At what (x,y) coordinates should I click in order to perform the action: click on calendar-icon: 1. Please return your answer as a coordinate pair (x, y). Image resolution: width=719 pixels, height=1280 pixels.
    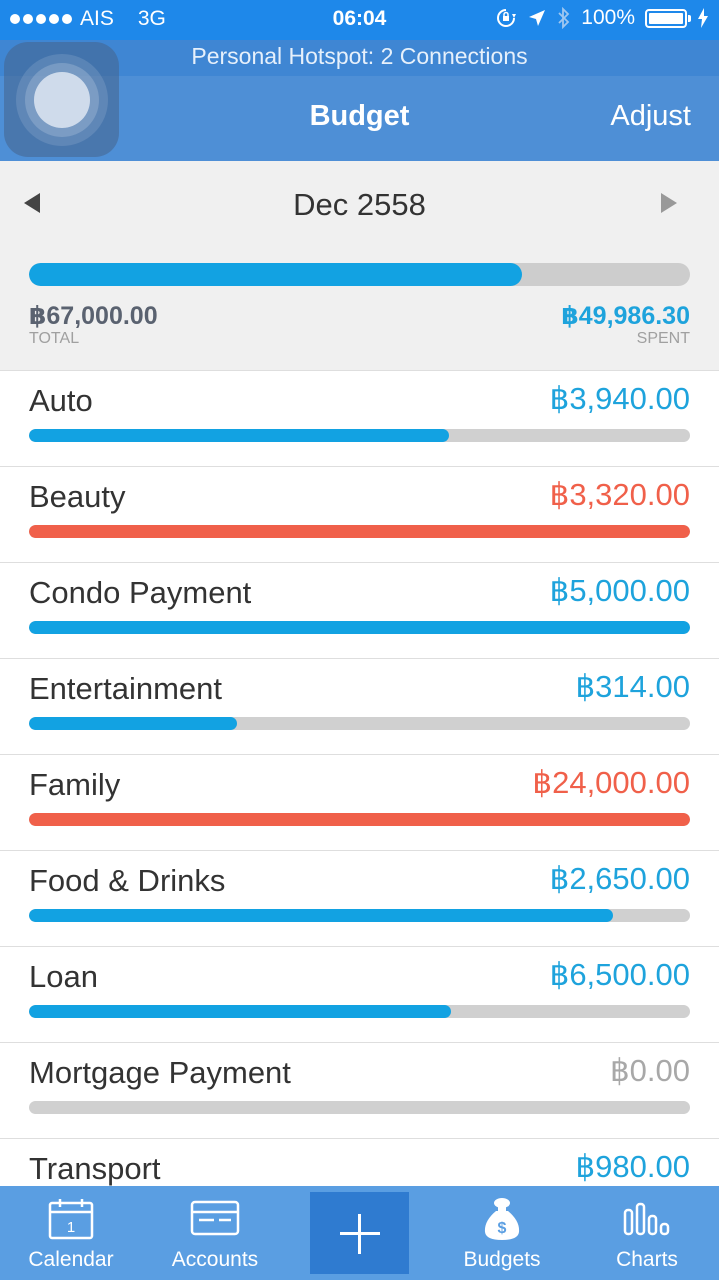
    Looking at the image, I should click on (71, 1219).